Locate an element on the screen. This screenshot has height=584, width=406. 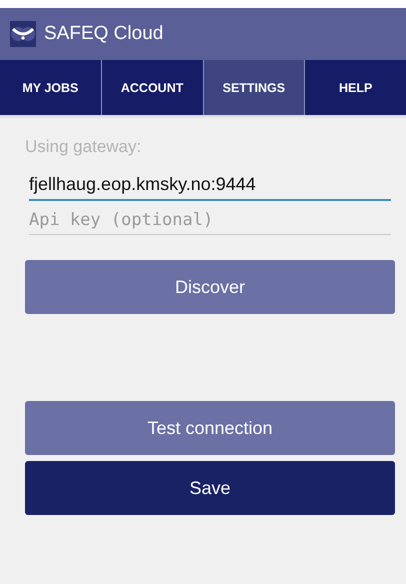
tab: SETTINGS is located at coordinates (253, 87).